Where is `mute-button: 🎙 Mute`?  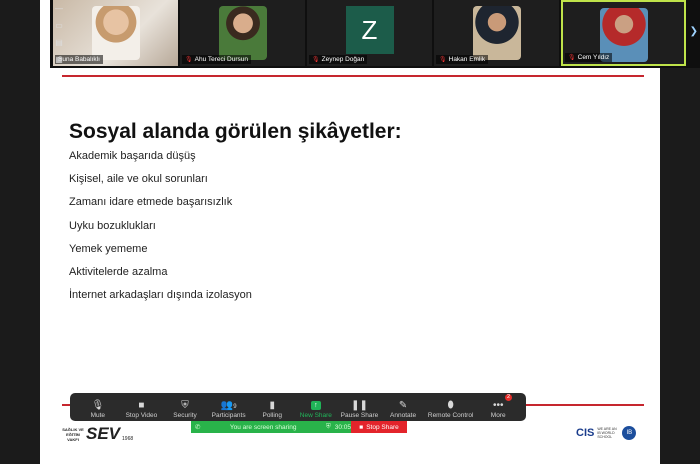
mute-button: 🎙 Mute is located at coordinates (98, 407).